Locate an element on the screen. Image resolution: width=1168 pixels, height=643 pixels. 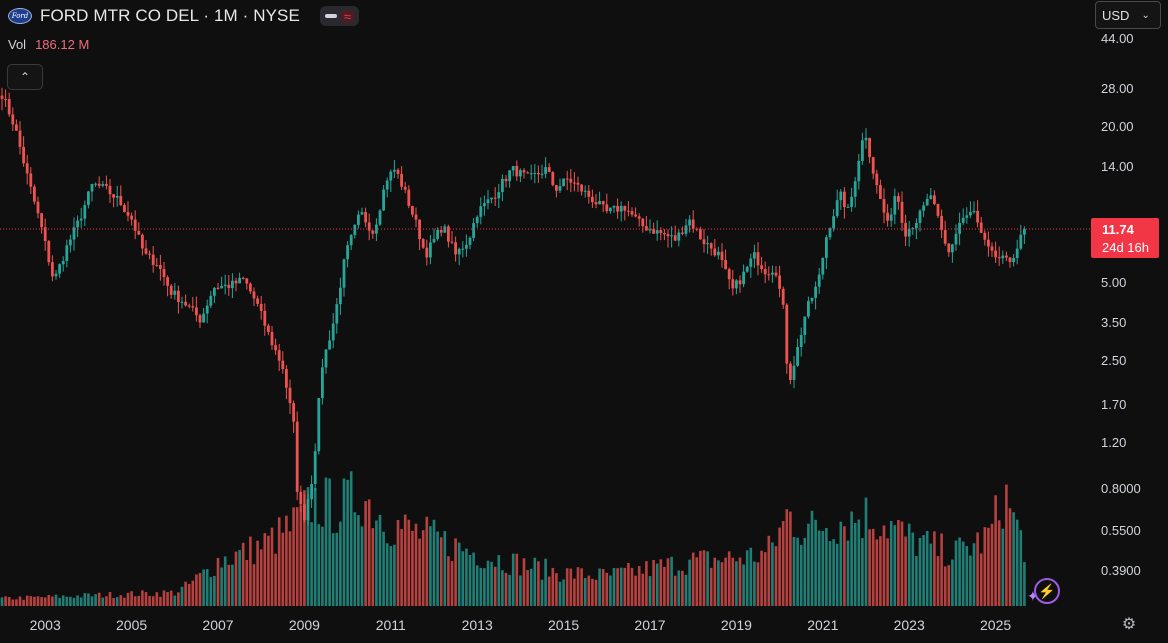
volume-label: Vol is located at coordinates (17, 44).